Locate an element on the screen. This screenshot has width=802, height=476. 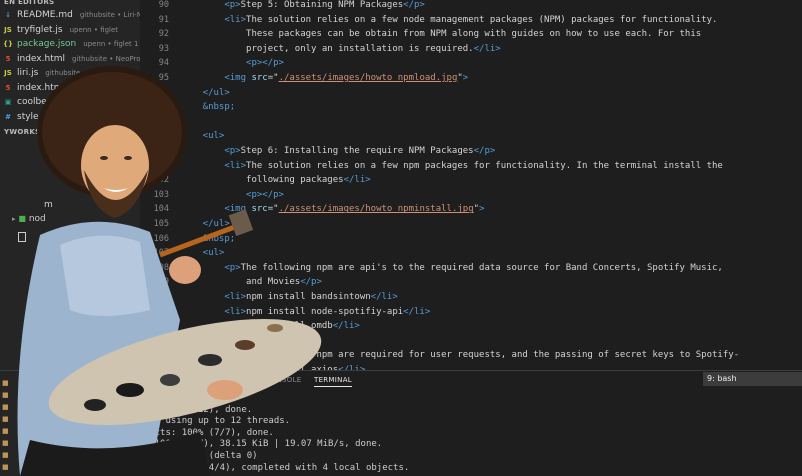
open-editor-item: JS tryfiglet.js upenn • figlet is located at coordinates (70, 30).